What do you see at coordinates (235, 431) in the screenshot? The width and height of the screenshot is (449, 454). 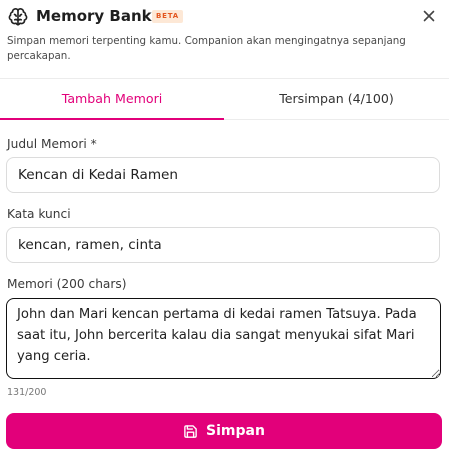 I see `save-button-label: Simpan` at bounding box center [235, 431].